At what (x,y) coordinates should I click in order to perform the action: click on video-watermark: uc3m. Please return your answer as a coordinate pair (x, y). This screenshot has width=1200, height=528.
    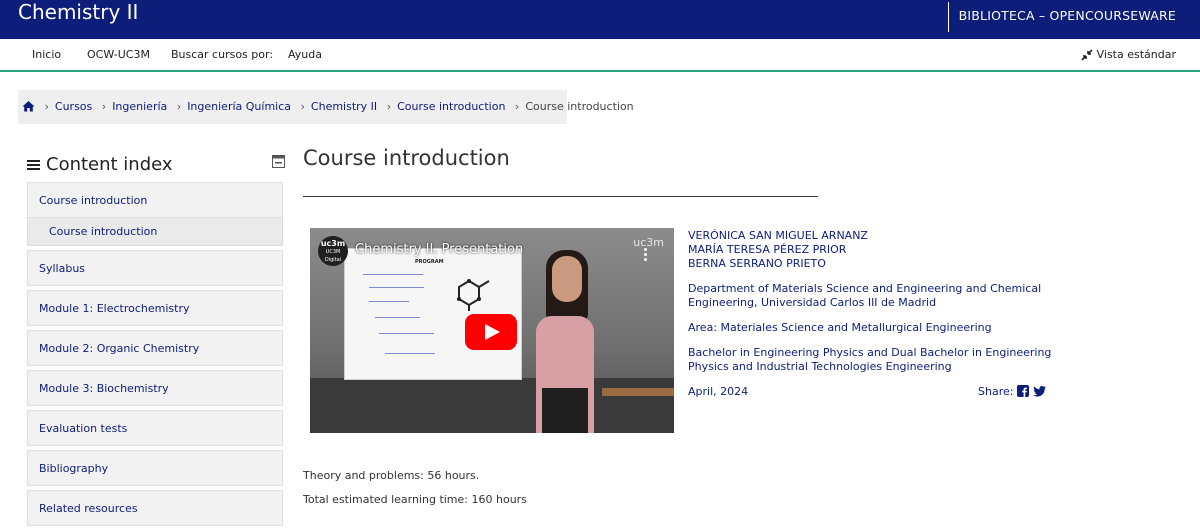
    Looking at the image, I should click on (648, 242).